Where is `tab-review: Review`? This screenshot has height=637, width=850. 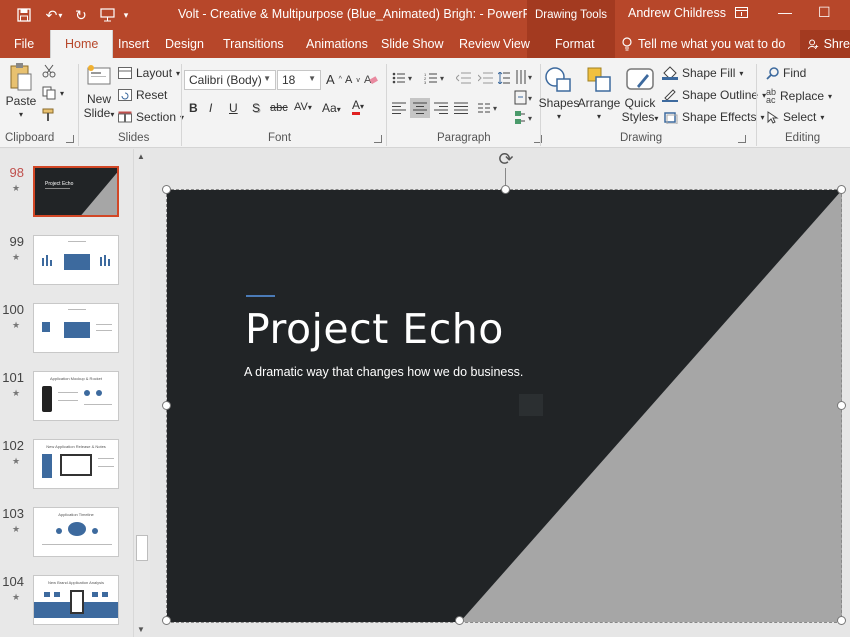
tab-review: Review is located at coordinates (479, 44).